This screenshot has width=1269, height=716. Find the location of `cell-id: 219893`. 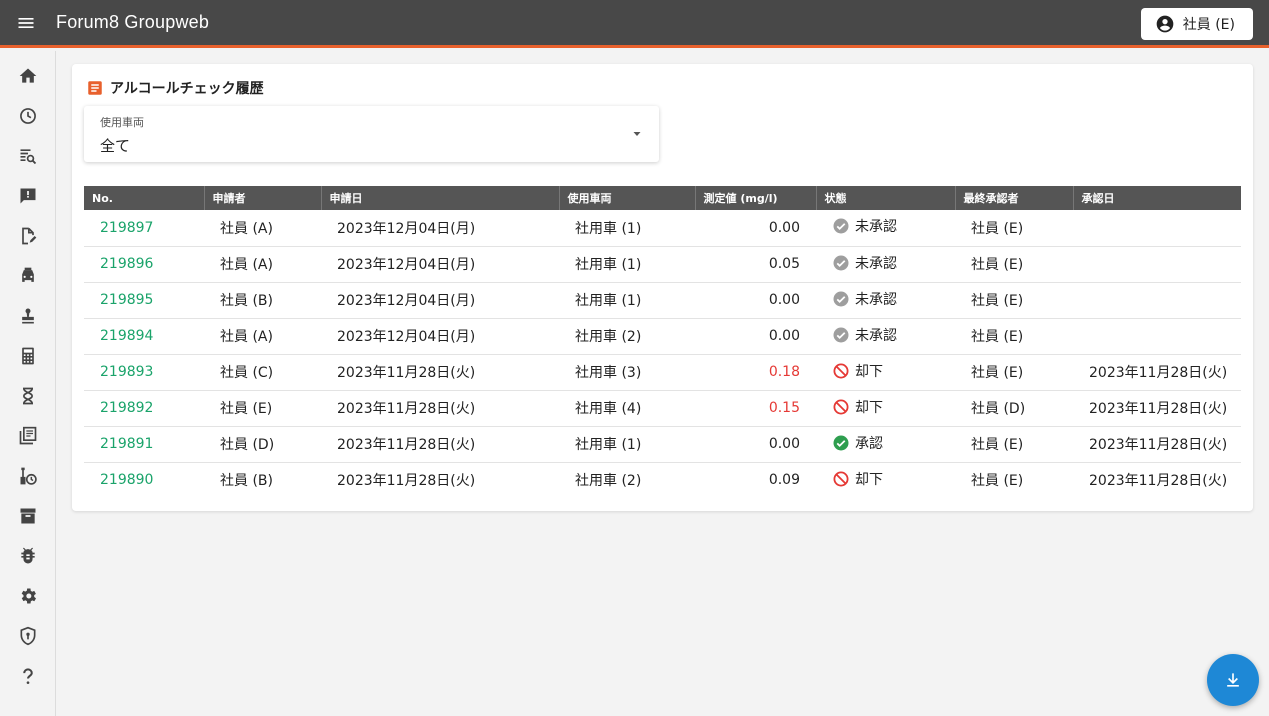

cell-id: 219893 is located at coordinates (144, 372).